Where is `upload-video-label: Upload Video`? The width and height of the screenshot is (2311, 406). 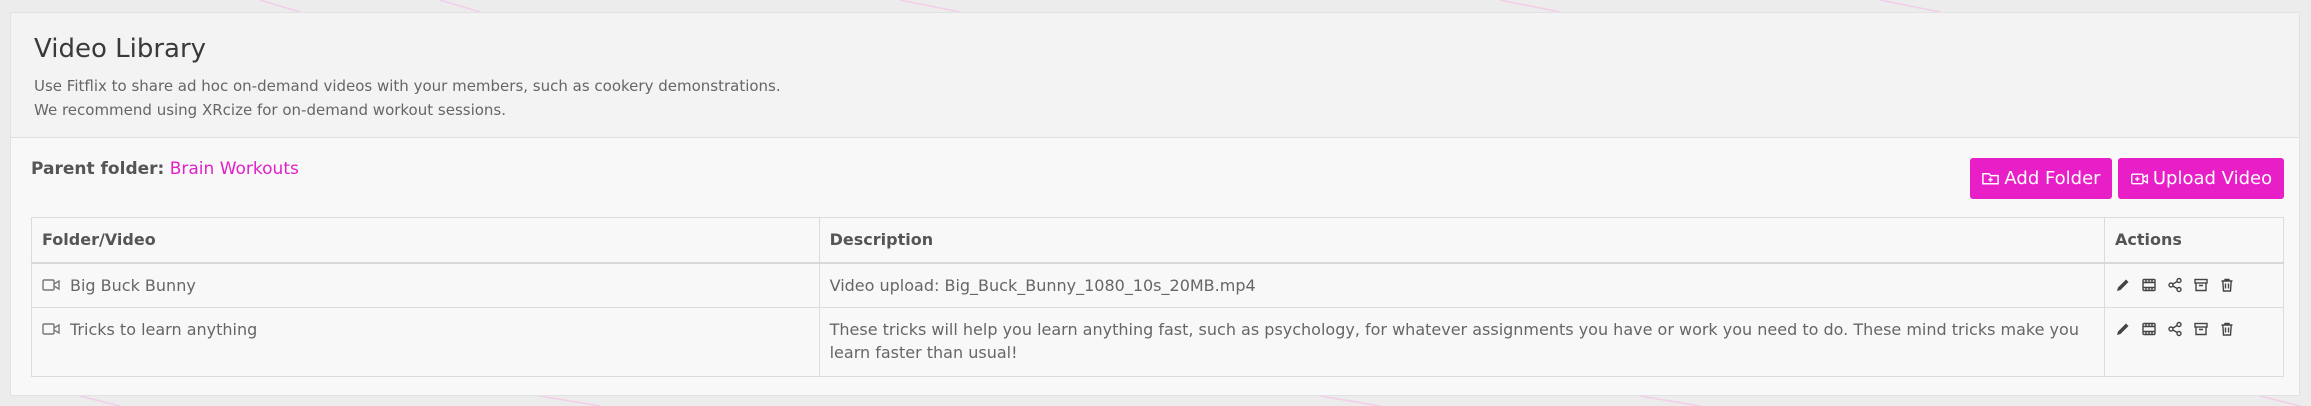
upload-video-label: Upload Video is located at coordinates (2212, 178).